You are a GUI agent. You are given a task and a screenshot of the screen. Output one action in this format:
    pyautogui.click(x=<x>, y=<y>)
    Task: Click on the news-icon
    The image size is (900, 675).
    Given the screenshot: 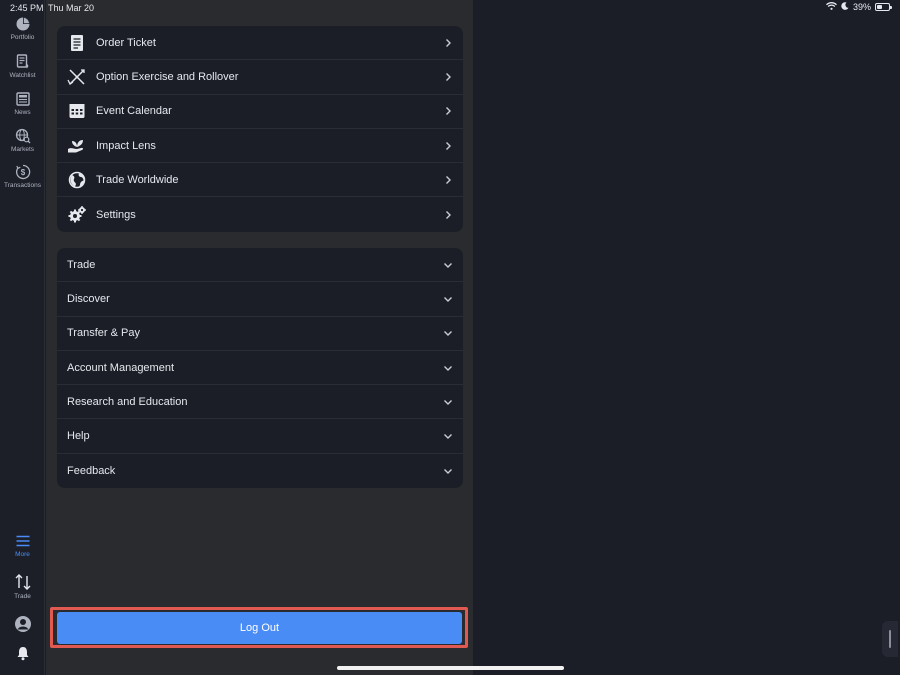 What is the action you would take?
    pyautogui.click(x=23, y=99)
    